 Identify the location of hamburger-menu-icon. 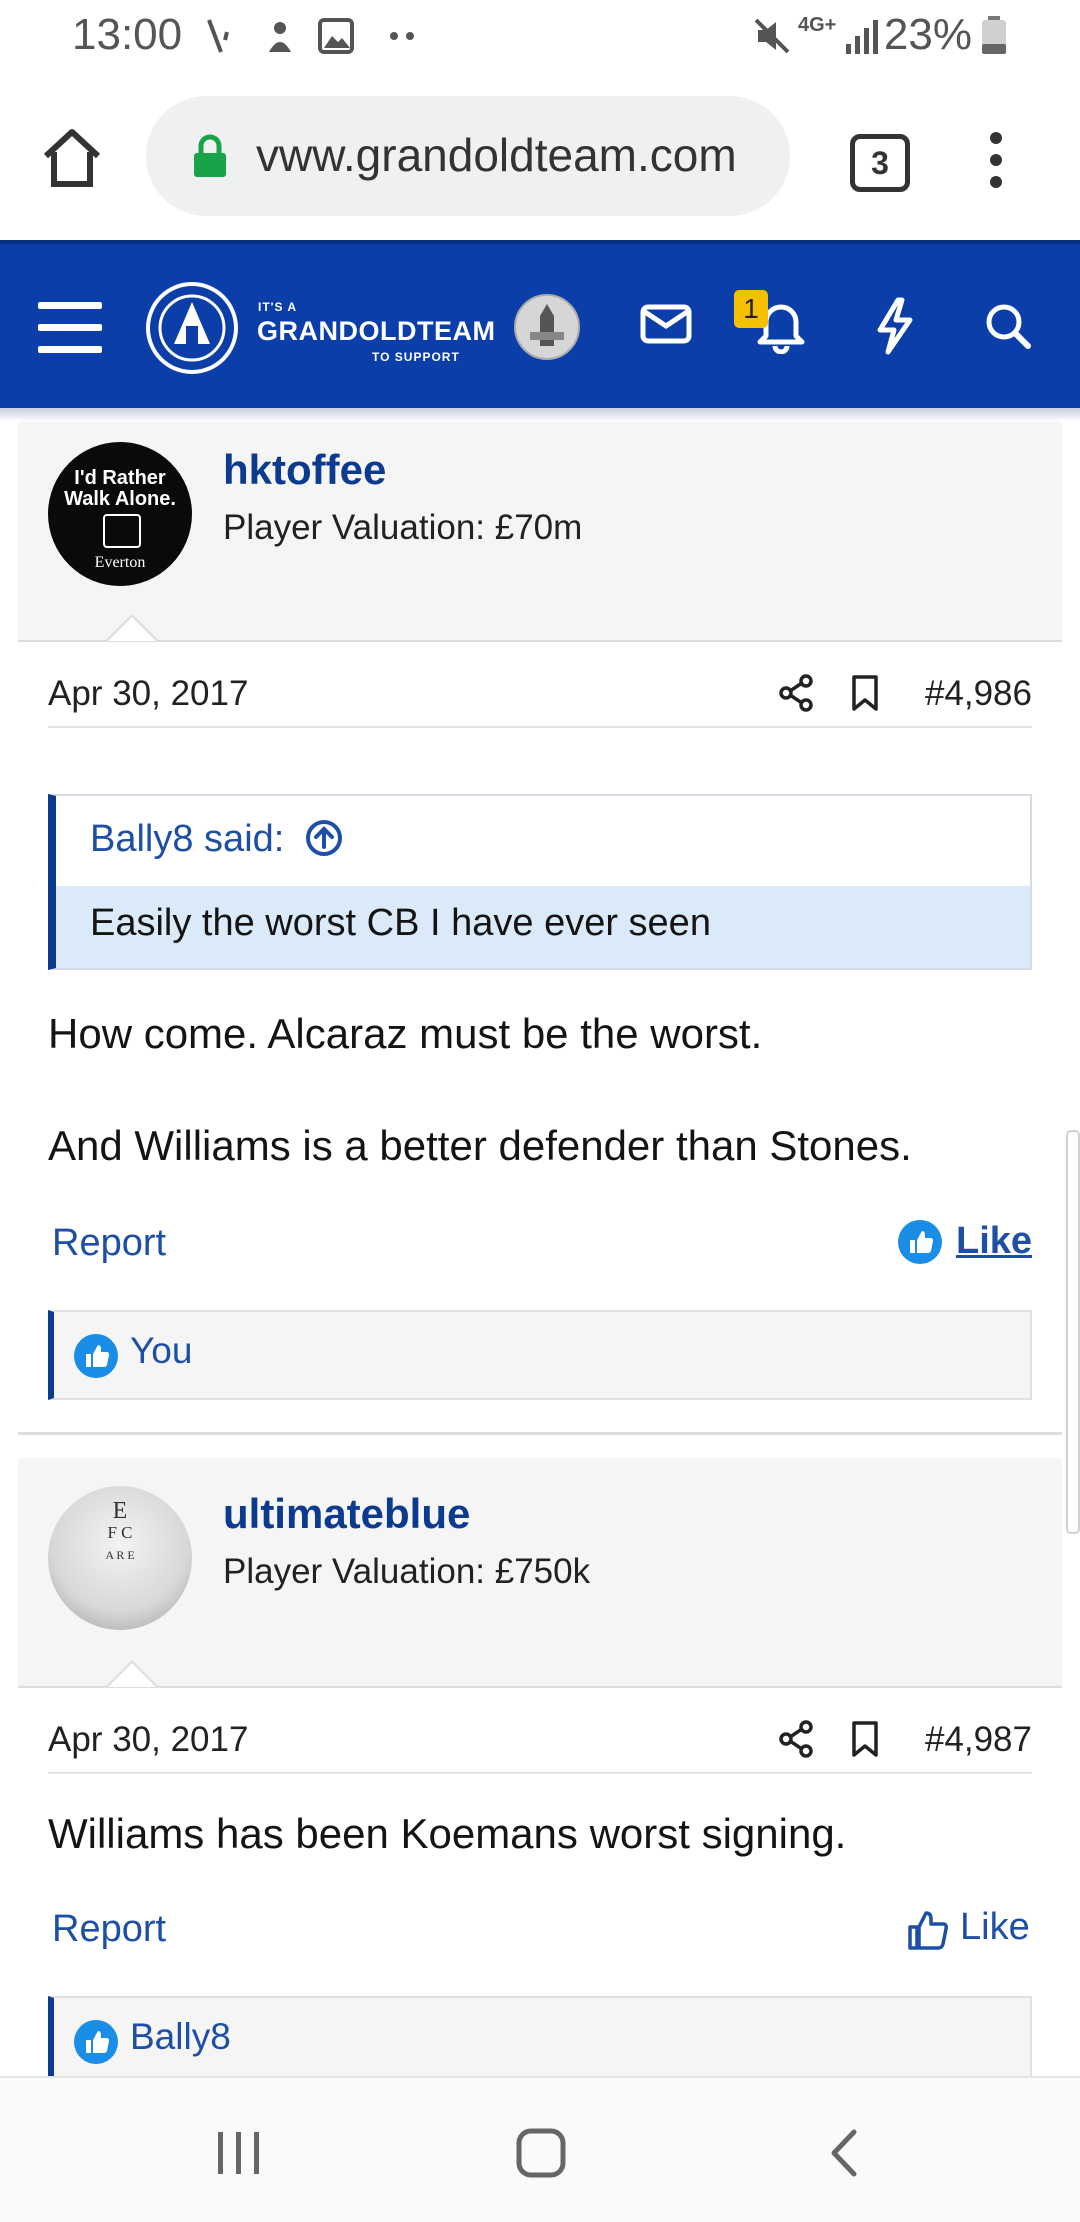
(70, 328).